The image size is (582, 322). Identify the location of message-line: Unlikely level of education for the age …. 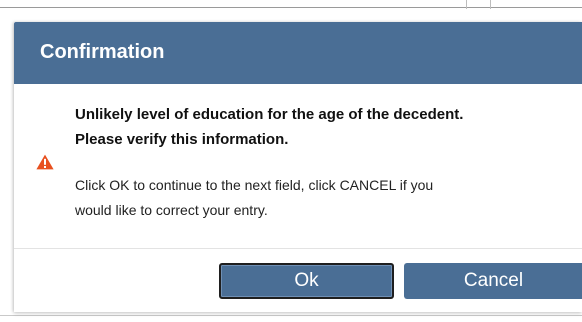
(269, 114).